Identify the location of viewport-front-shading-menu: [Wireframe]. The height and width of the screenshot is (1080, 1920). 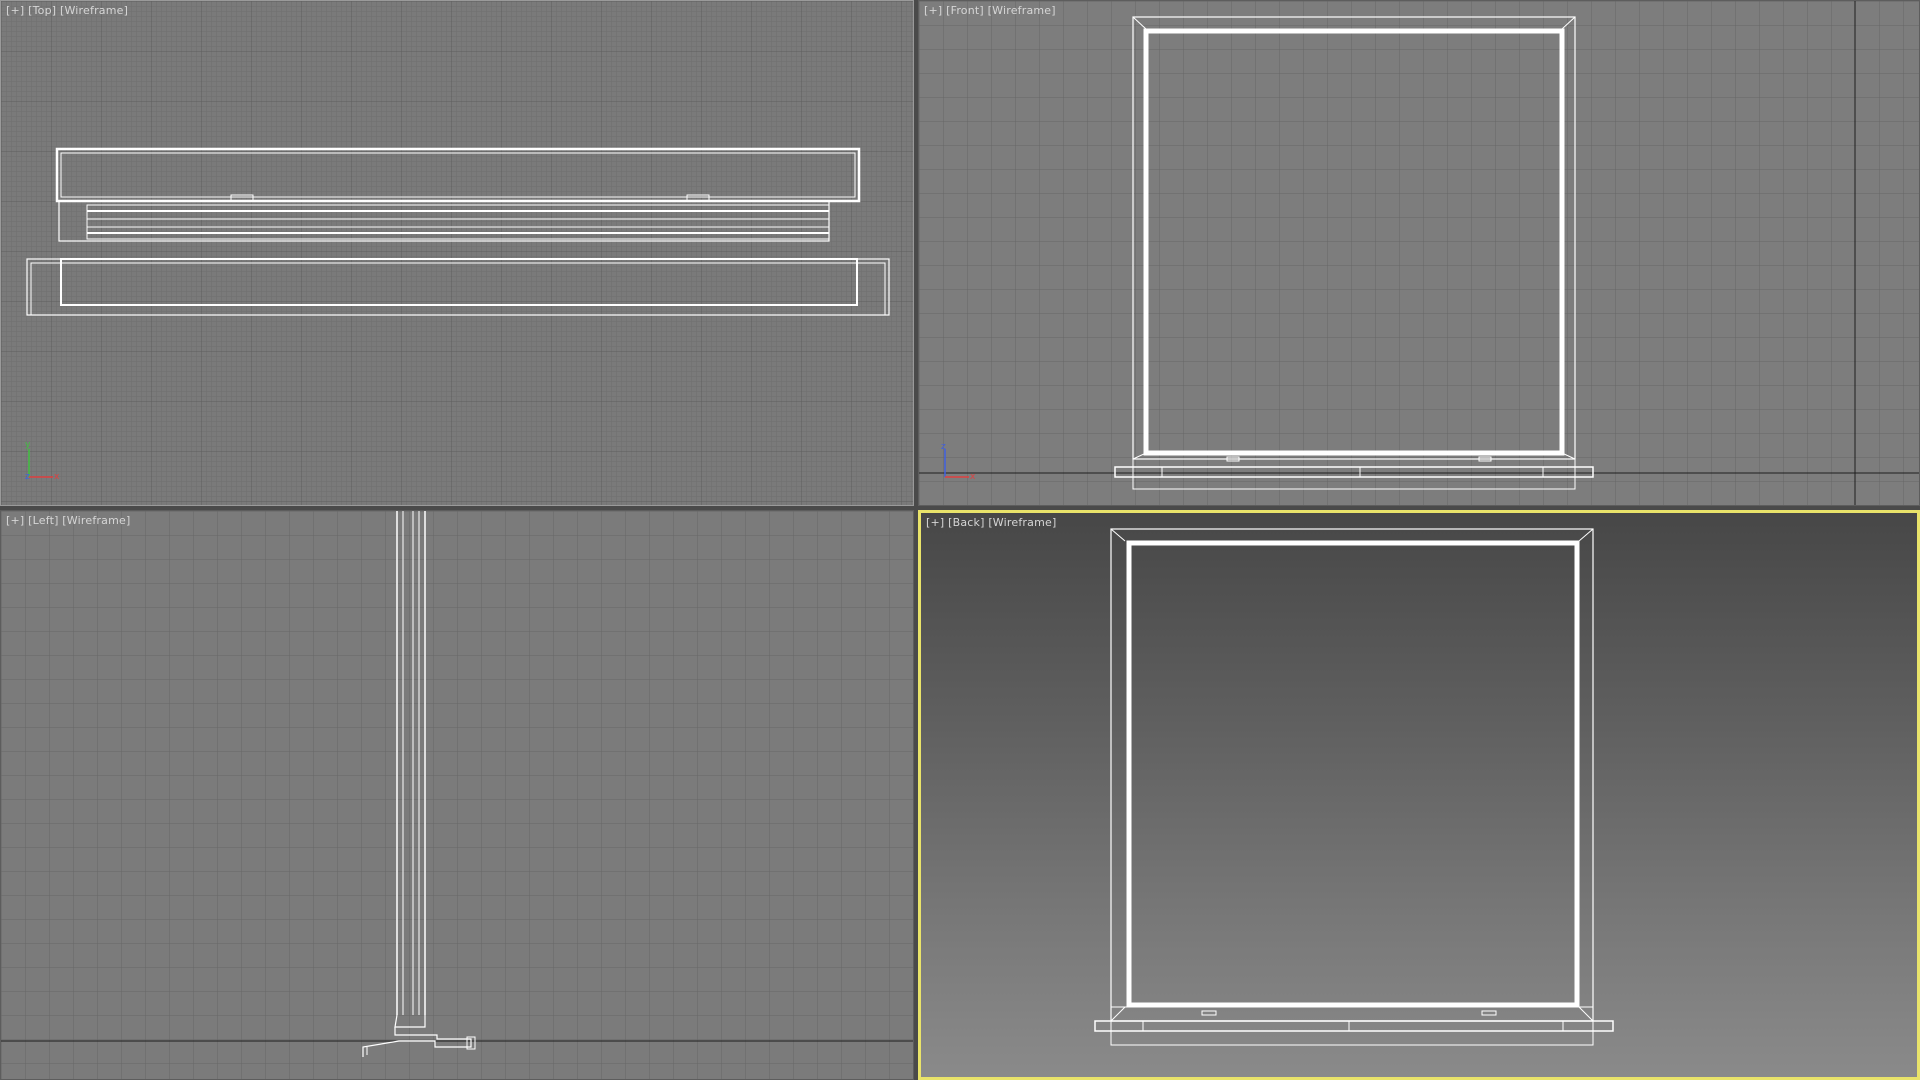
(1022, 10).